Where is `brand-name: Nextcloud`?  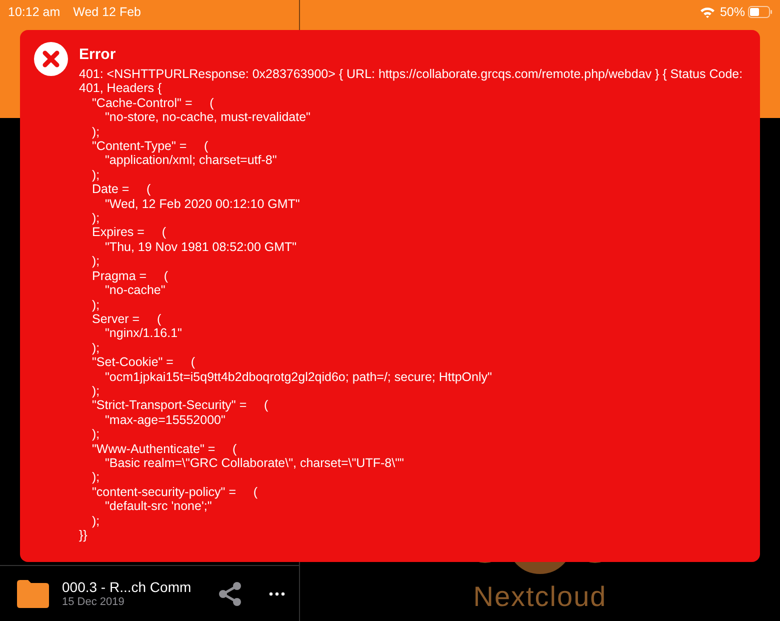 brand-name: Nextcloud is located at coordinates (540, 597).